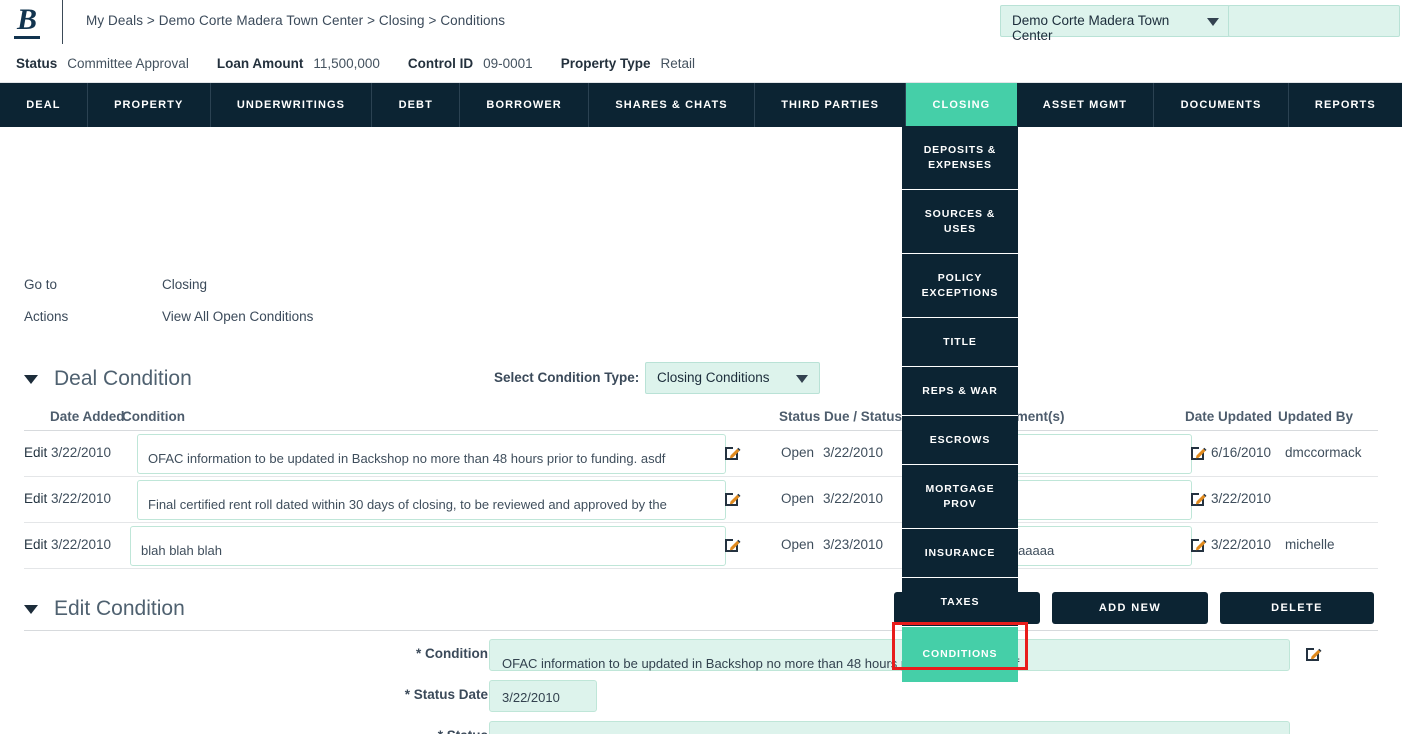  What do you see at coordinates (184, 284) in the screenshot?
I see `goto-value: Closing` at bounding box center [184, 284].